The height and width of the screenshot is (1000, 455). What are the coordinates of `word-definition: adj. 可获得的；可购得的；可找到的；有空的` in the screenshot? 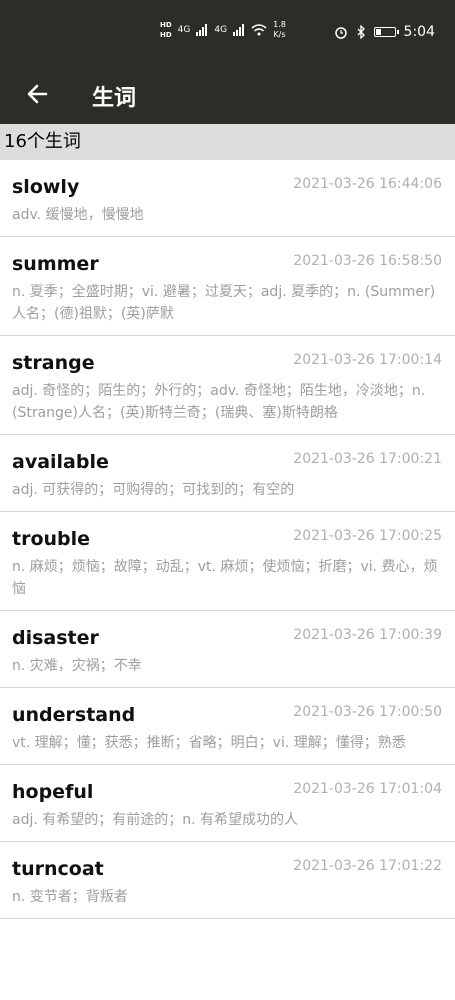 It's located at (153, 490).